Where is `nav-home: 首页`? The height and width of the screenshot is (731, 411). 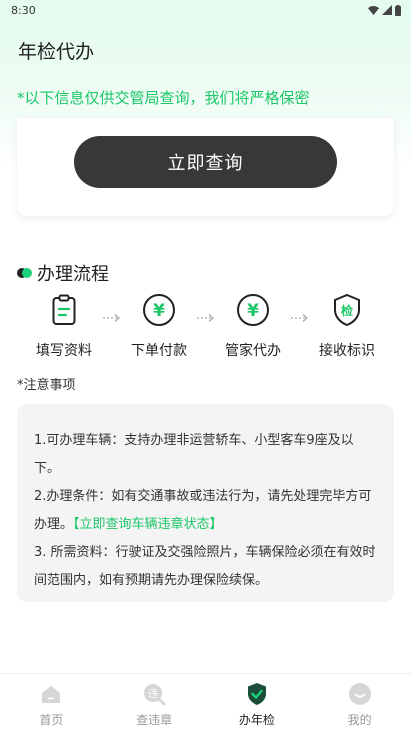
nav-home: 首页 is located at coordinates (51, 702).